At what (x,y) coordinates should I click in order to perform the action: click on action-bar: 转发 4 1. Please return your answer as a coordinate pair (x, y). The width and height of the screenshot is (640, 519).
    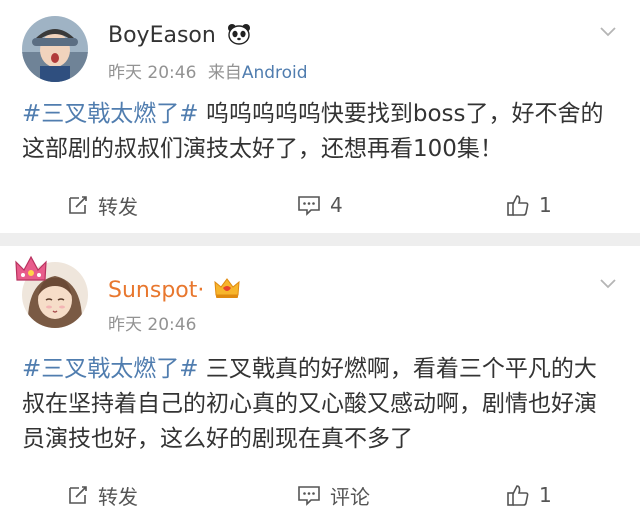
    Looking at the image, I should click on (320, 205).